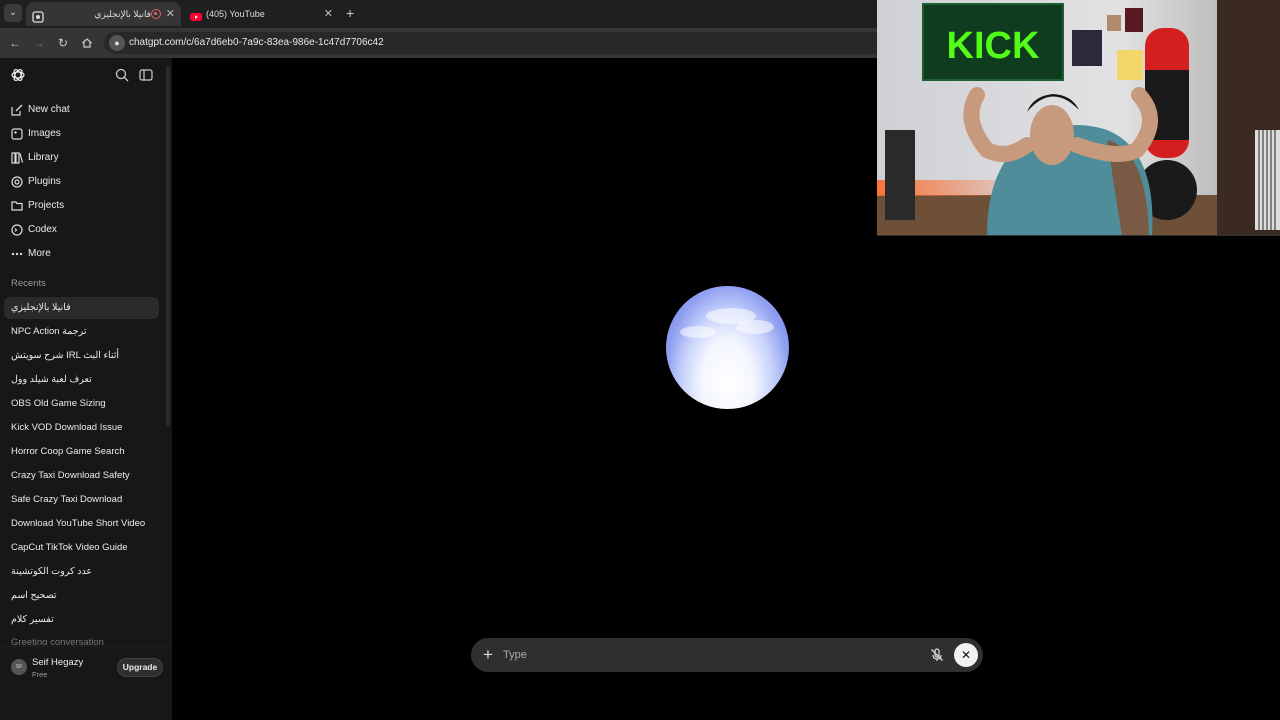 This screenshot has width=1280, height=720. What do you see at coordinates (85, 134) in the screenshot?
I see `sidebar-item-images: Images` at bounding box center [85, 134].